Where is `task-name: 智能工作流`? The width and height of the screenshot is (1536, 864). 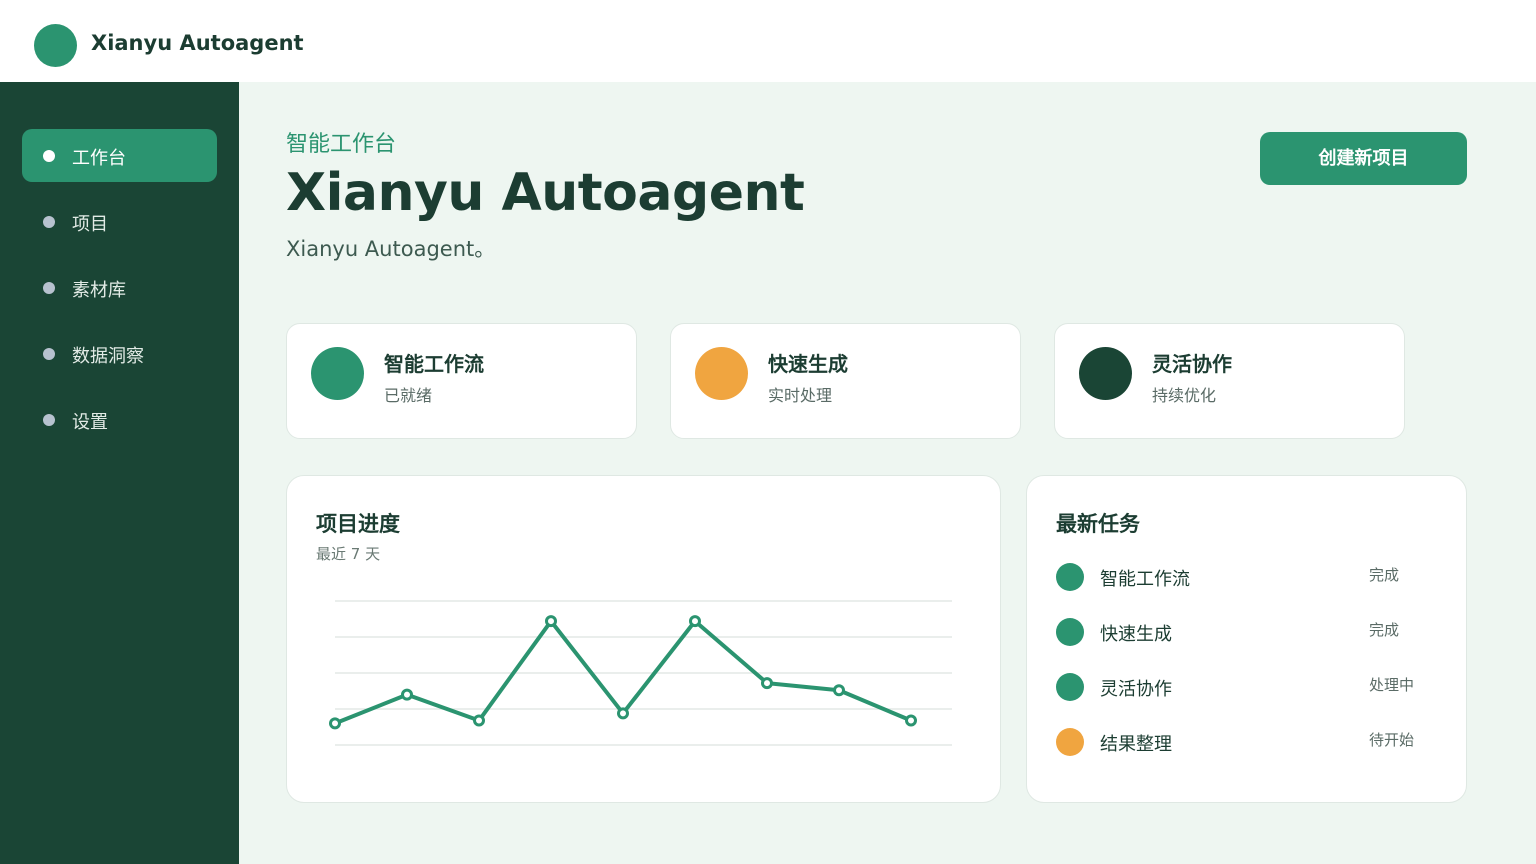 task-name: 智能工作流 is located at coordinates (1145, 579).